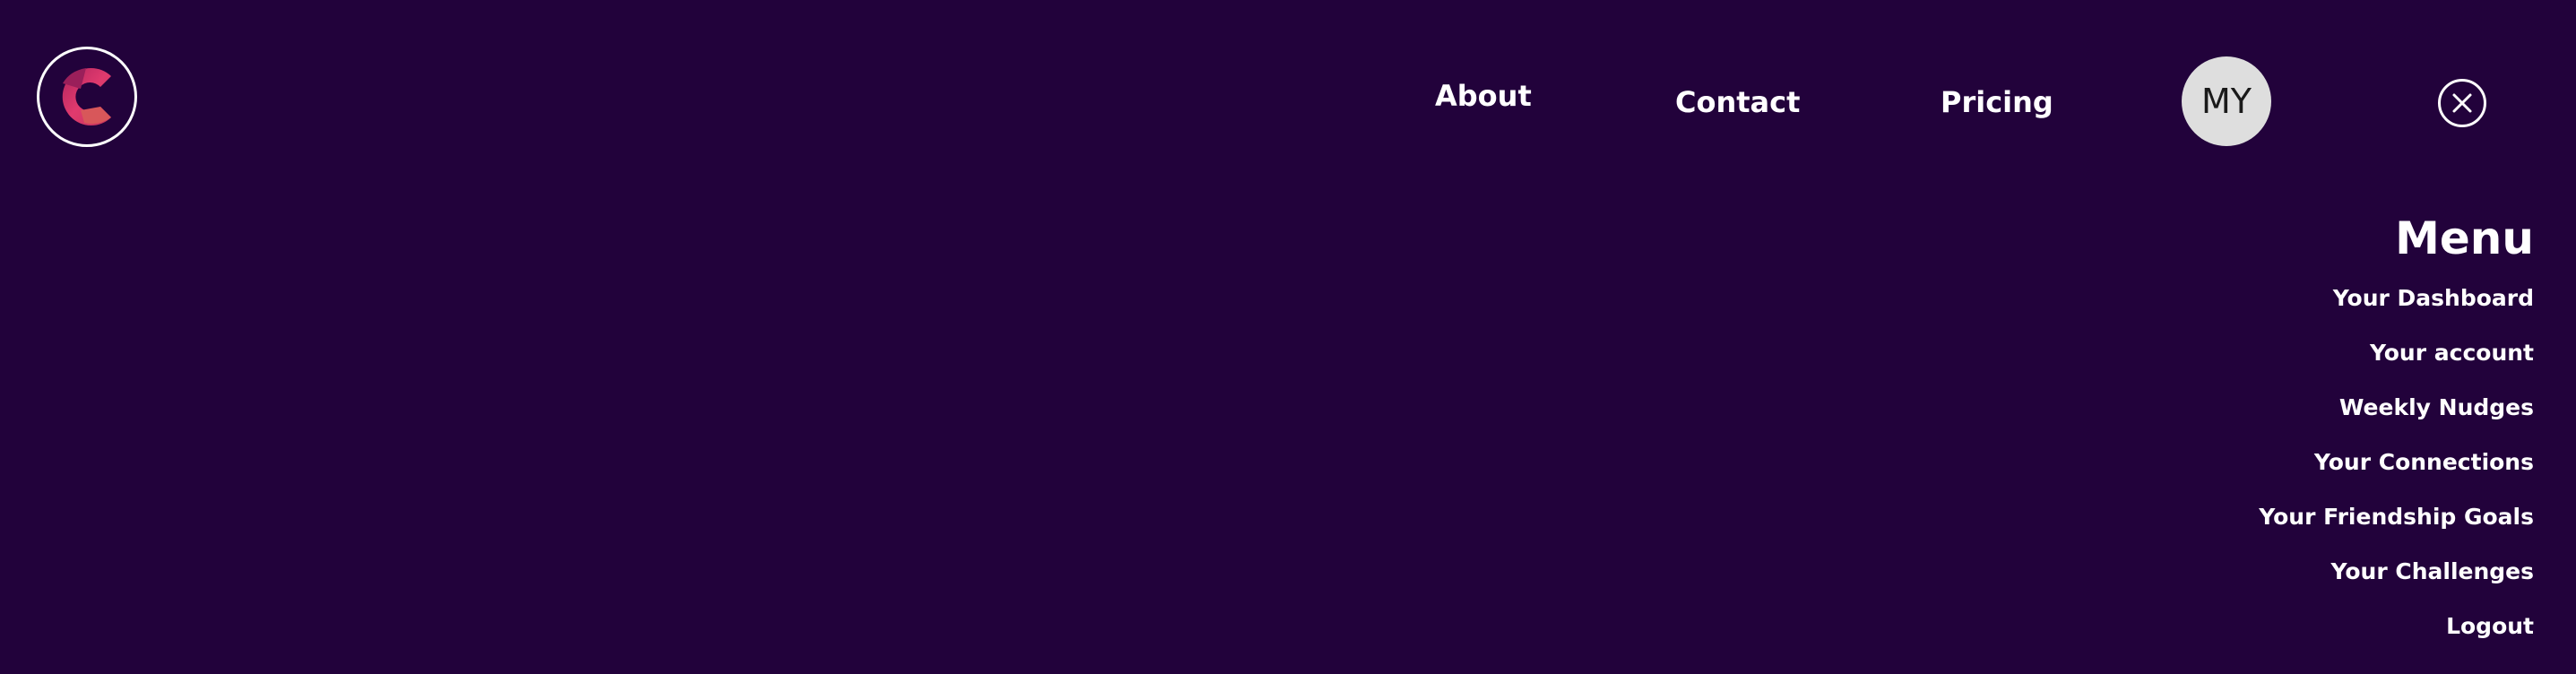 This screenshot has height=674, width=2576. I want to click on menu-item-friendship-goals: Your Friendship Goals, so click(2396, 517).